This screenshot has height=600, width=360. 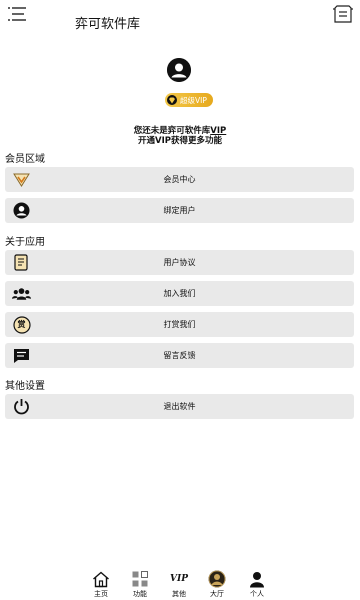 I want to click on bind-user-row: 绑定用户, so click(x=179, y=210).